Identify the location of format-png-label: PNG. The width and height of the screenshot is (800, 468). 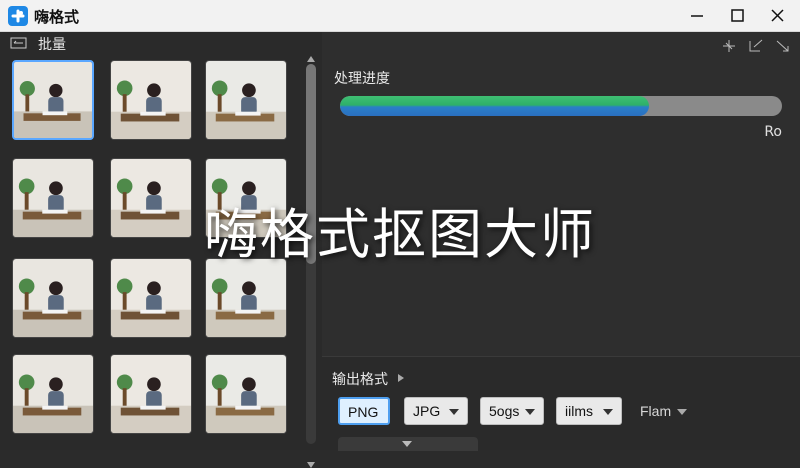
(363, 412).